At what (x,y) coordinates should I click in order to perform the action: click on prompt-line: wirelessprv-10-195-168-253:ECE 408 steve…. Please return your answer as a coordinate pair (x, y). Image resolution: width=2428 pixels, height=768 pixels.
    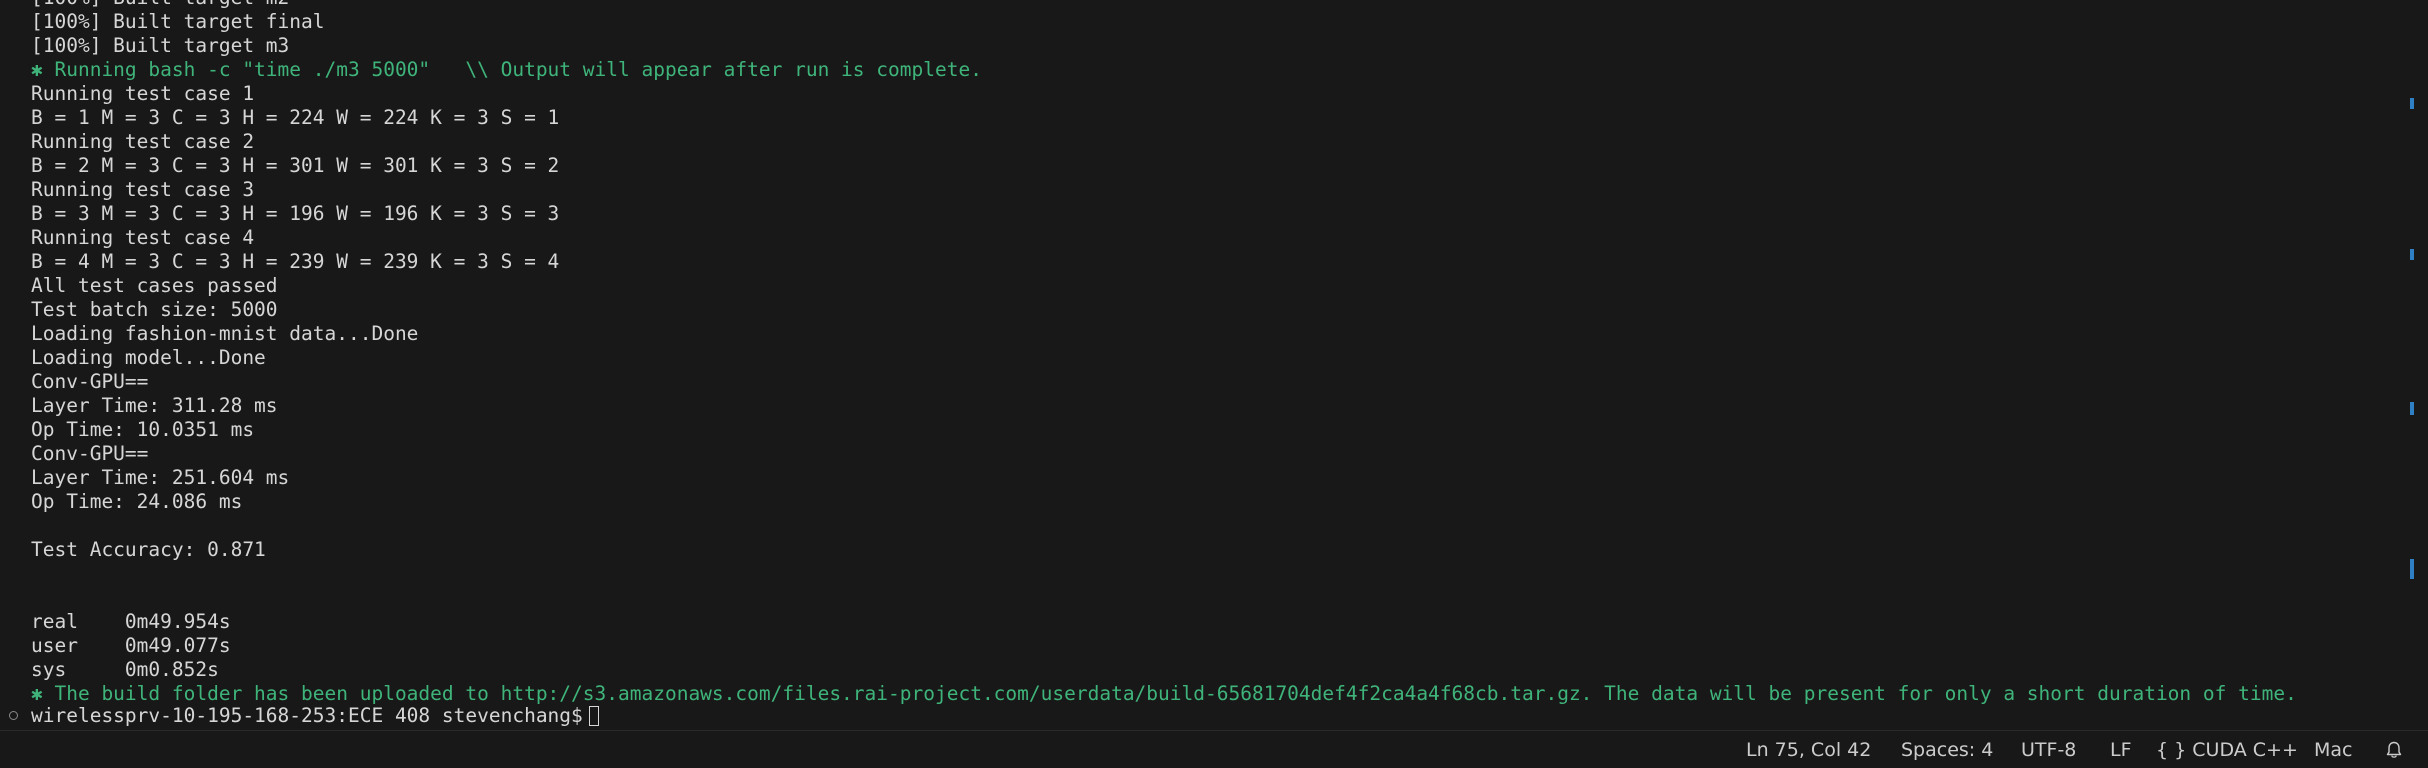
    Looking at the image, I should click on (299, 716).